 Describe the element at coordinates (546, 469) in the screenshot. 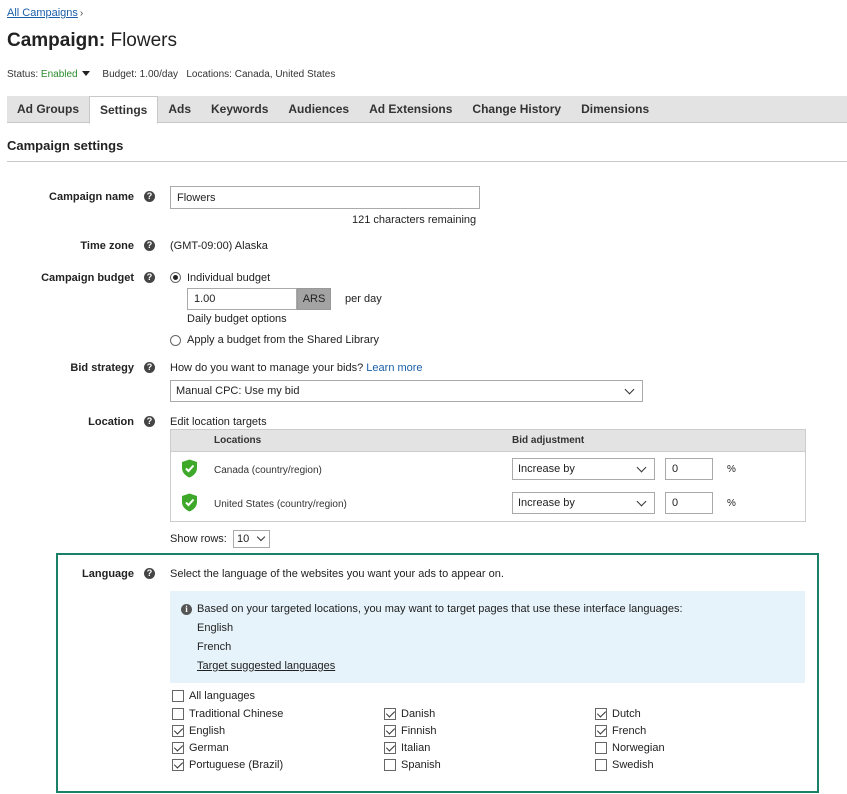

I see `bid-adjustment-selected: Increase by` at that location.